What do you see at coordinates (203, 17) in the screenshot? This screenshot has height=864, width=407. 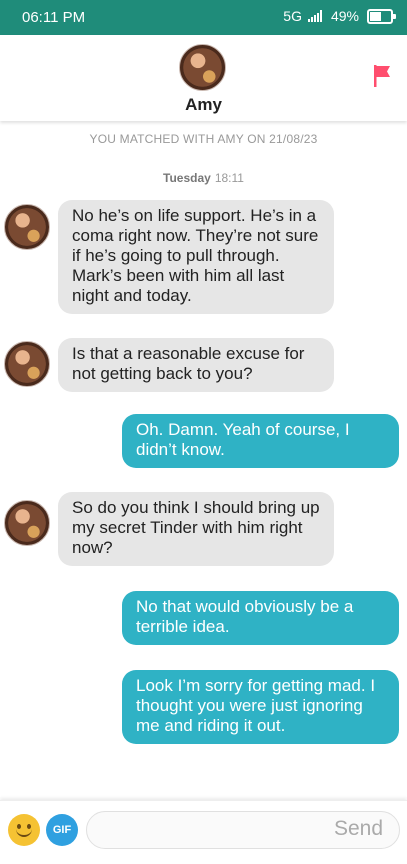 I see `status-bar: 06:11 PM 5G 49%` at bounding box center [203, 17].